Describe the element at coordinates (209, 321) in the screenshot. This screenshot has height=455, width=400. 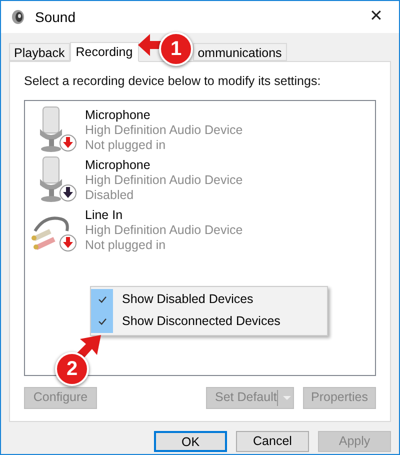
I see `menu-item: Show Disconnected Devices` at that location.